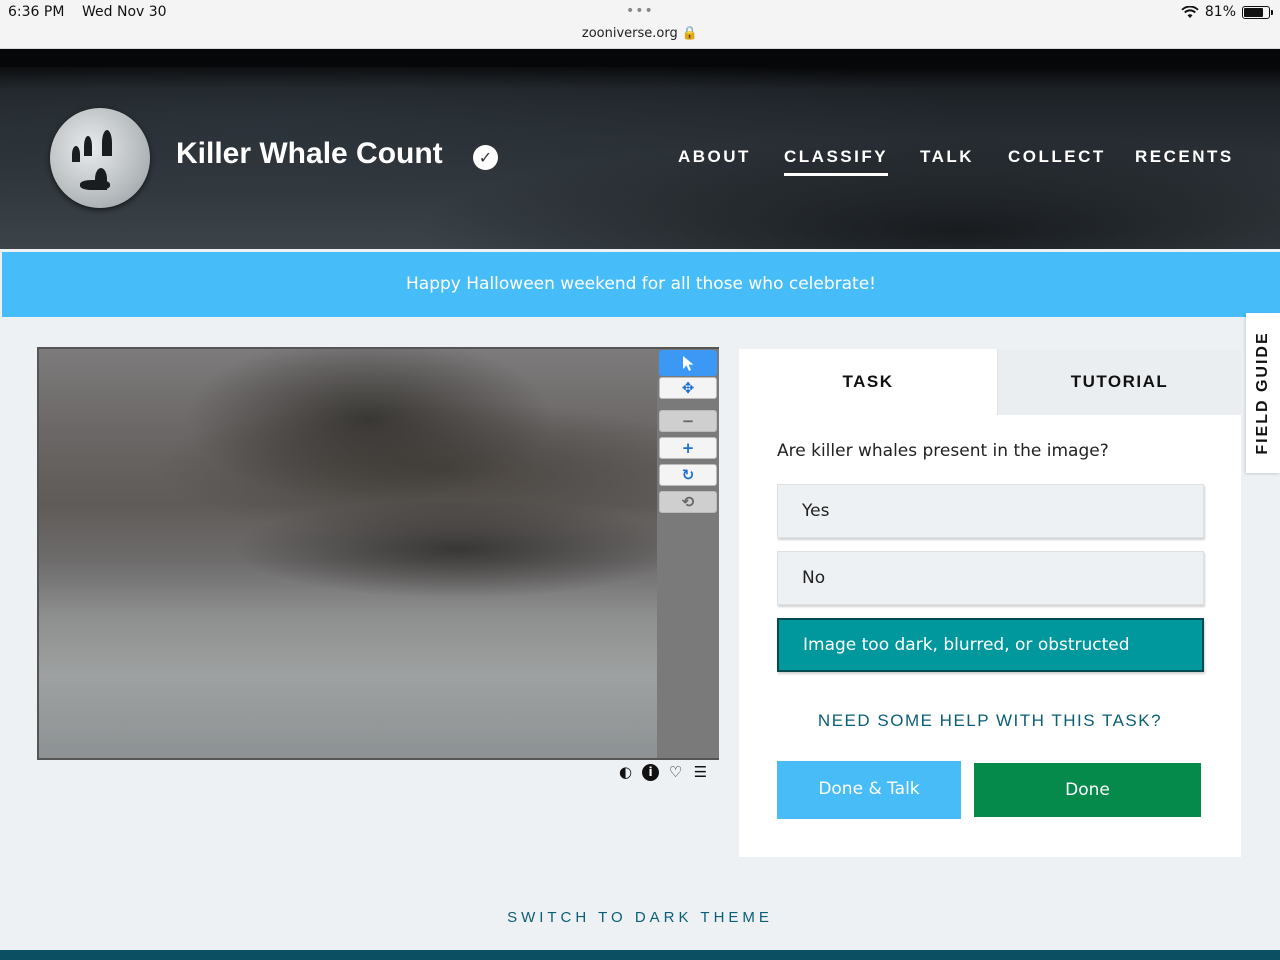  Describe the element at coordinates (836, 161) in the screenshot. I see `nav-classify: CLASSIFY` at that location.